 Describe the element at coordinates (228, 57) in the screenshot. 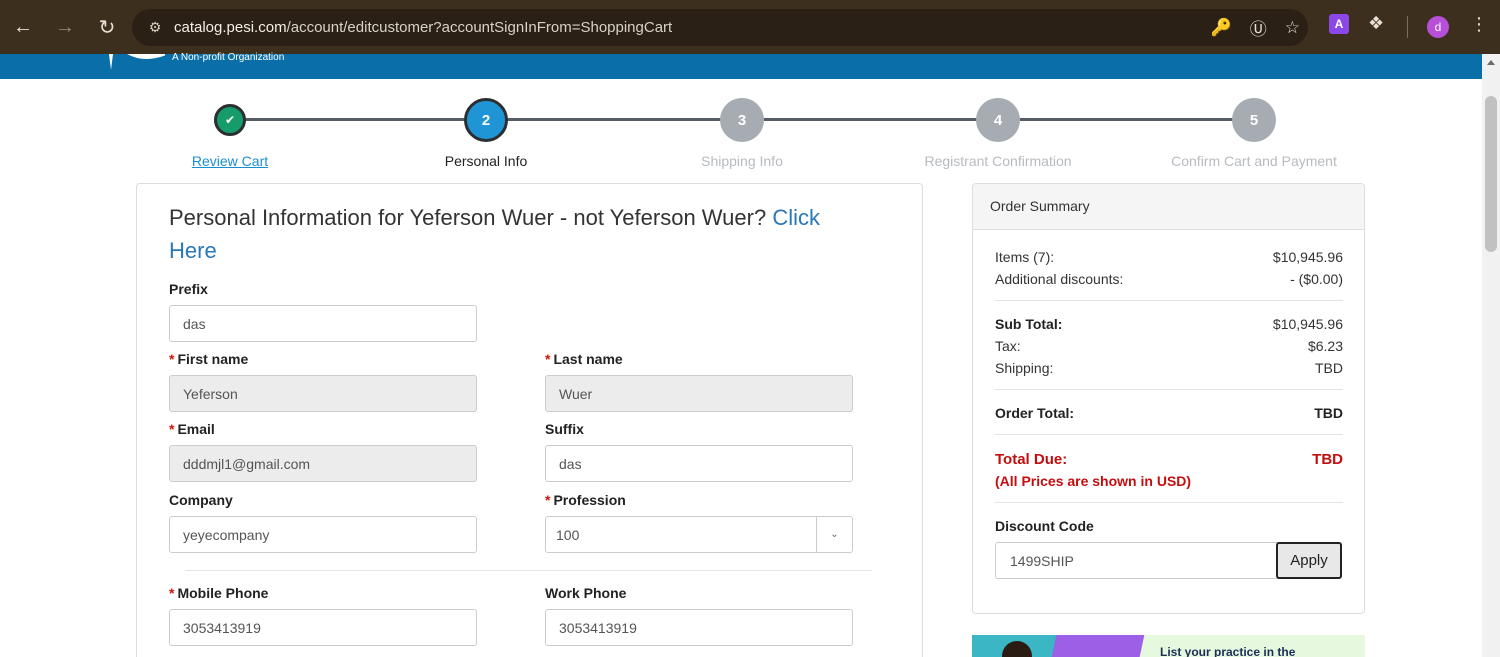

I see `site-tagline: A Non-profit Organization` at that location.